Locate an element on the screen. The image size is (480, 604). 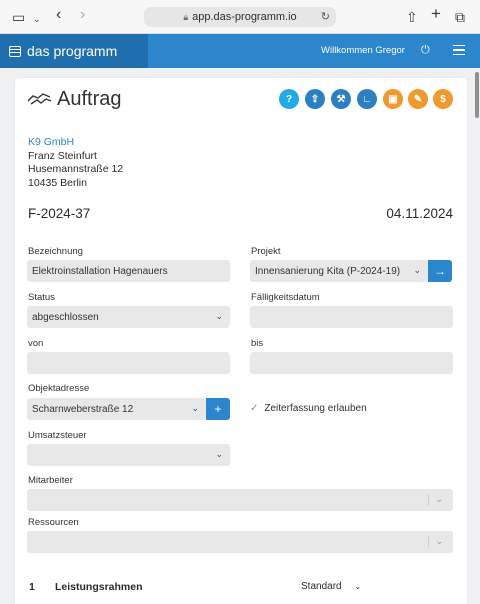
ressourcen-label: Ressourcen is located at coordinates (53, 522).